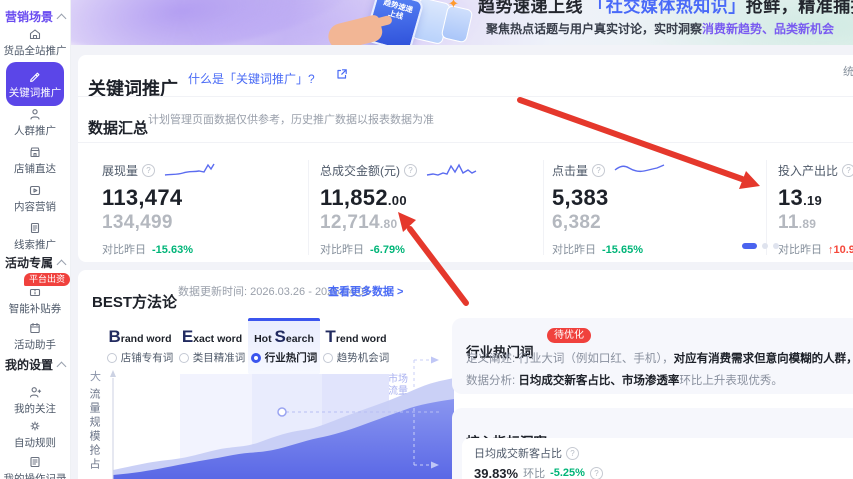 The height and width of the screenshot is (479, 853). Describe the element at coordinates (35, 309) in the screenshot. I see `sidebar-item-label: 智能补贴券` at that location.